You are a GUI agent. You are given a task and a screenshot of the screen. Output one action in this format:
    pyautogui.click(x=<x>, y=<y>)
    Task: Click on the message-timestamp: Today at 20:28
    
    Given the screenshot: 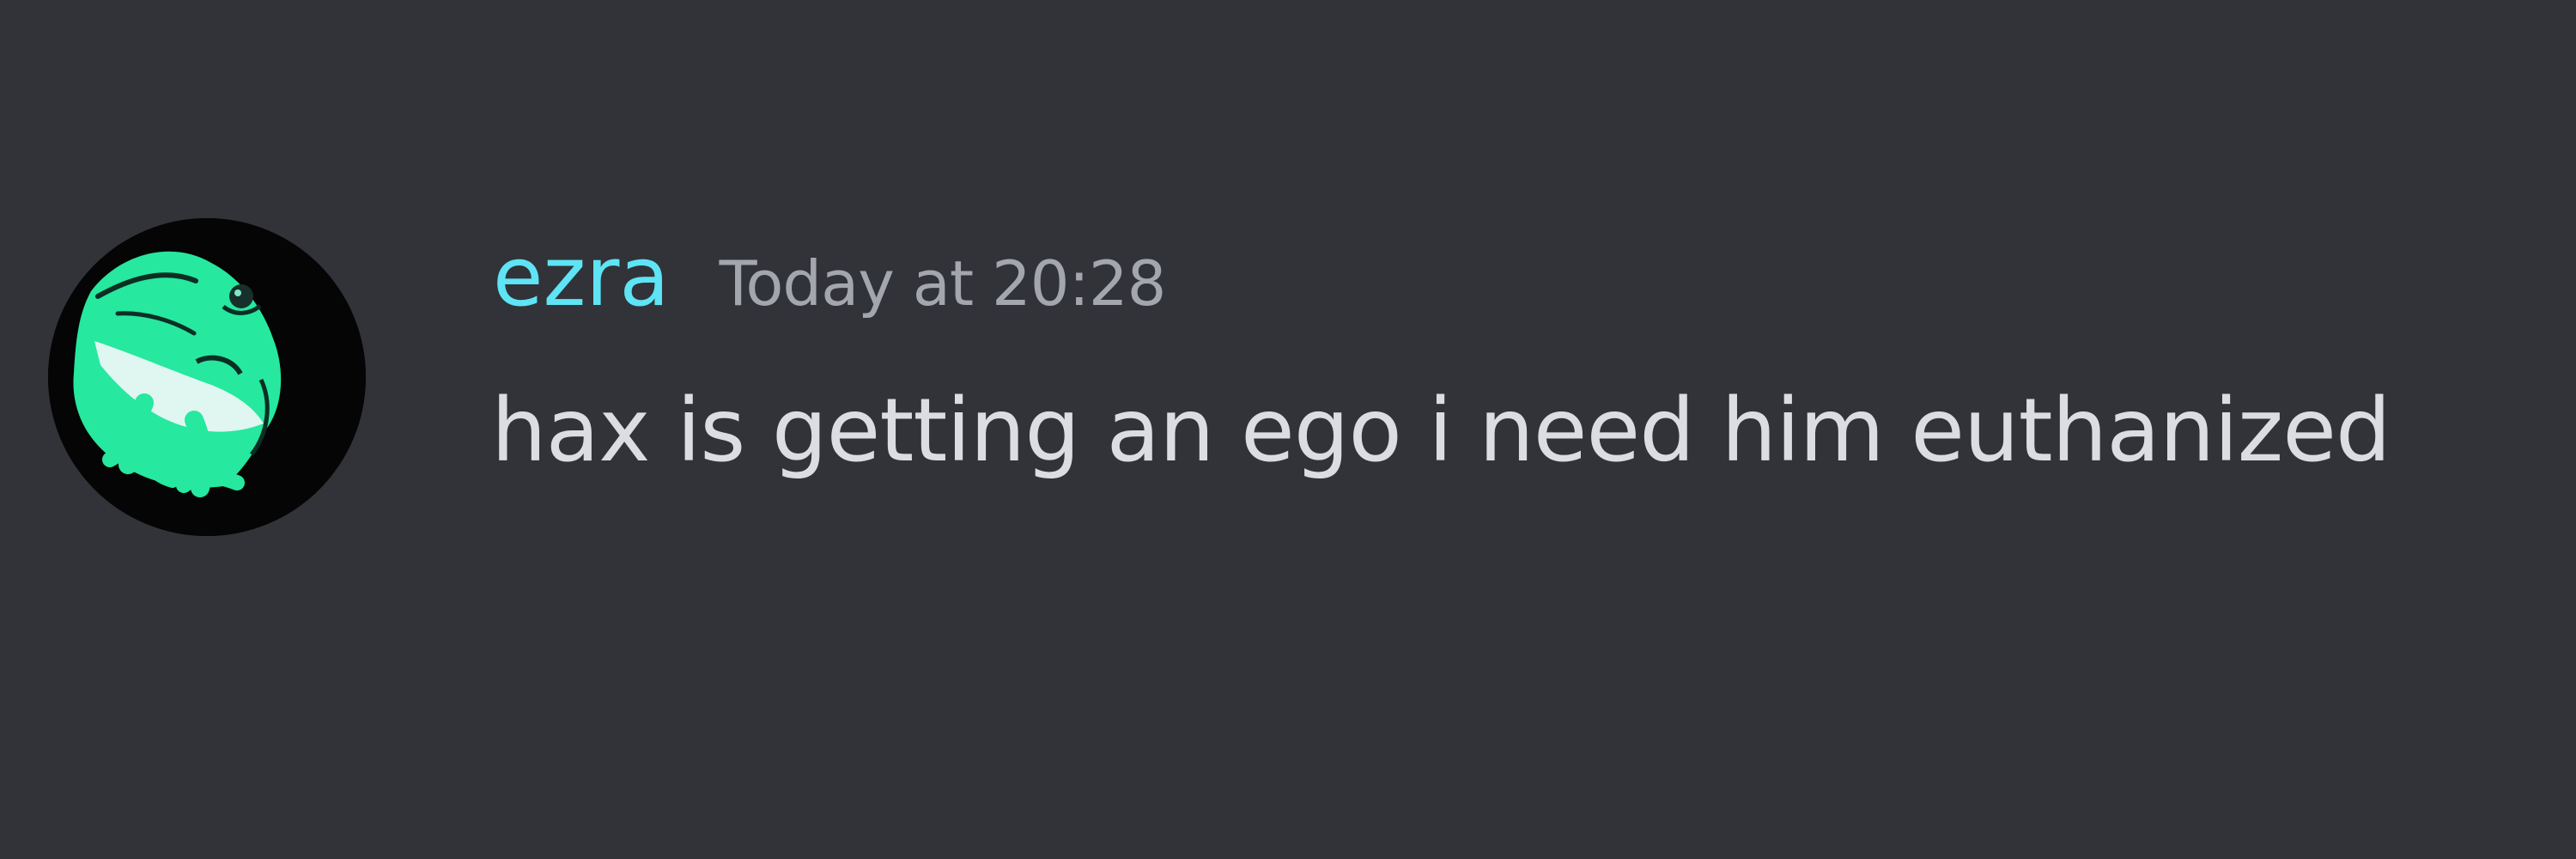 What is the action you would take?
    pyautogui.click(x=943, y=283)
    